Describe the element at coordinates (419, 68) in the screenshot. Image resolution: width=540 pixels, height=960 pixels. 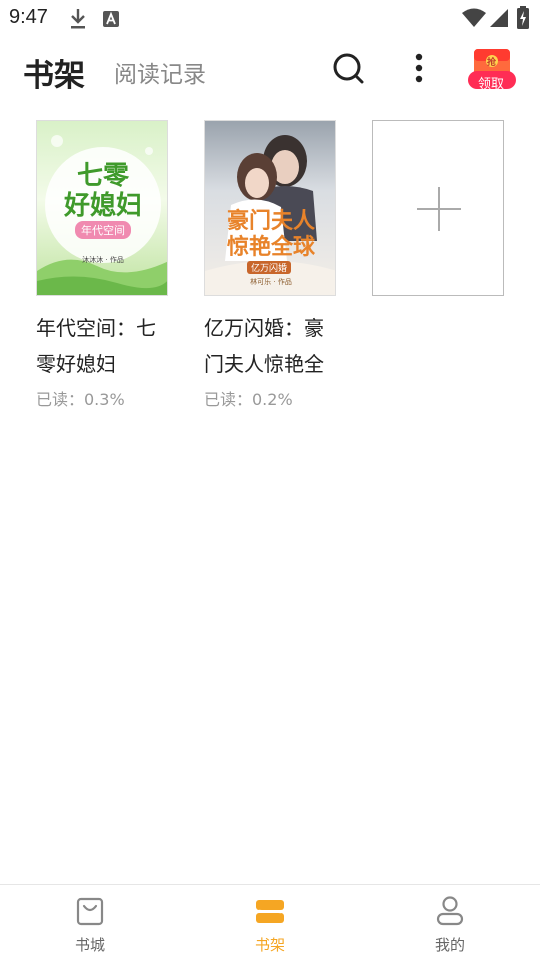
I see `more-options-icon` at that location.